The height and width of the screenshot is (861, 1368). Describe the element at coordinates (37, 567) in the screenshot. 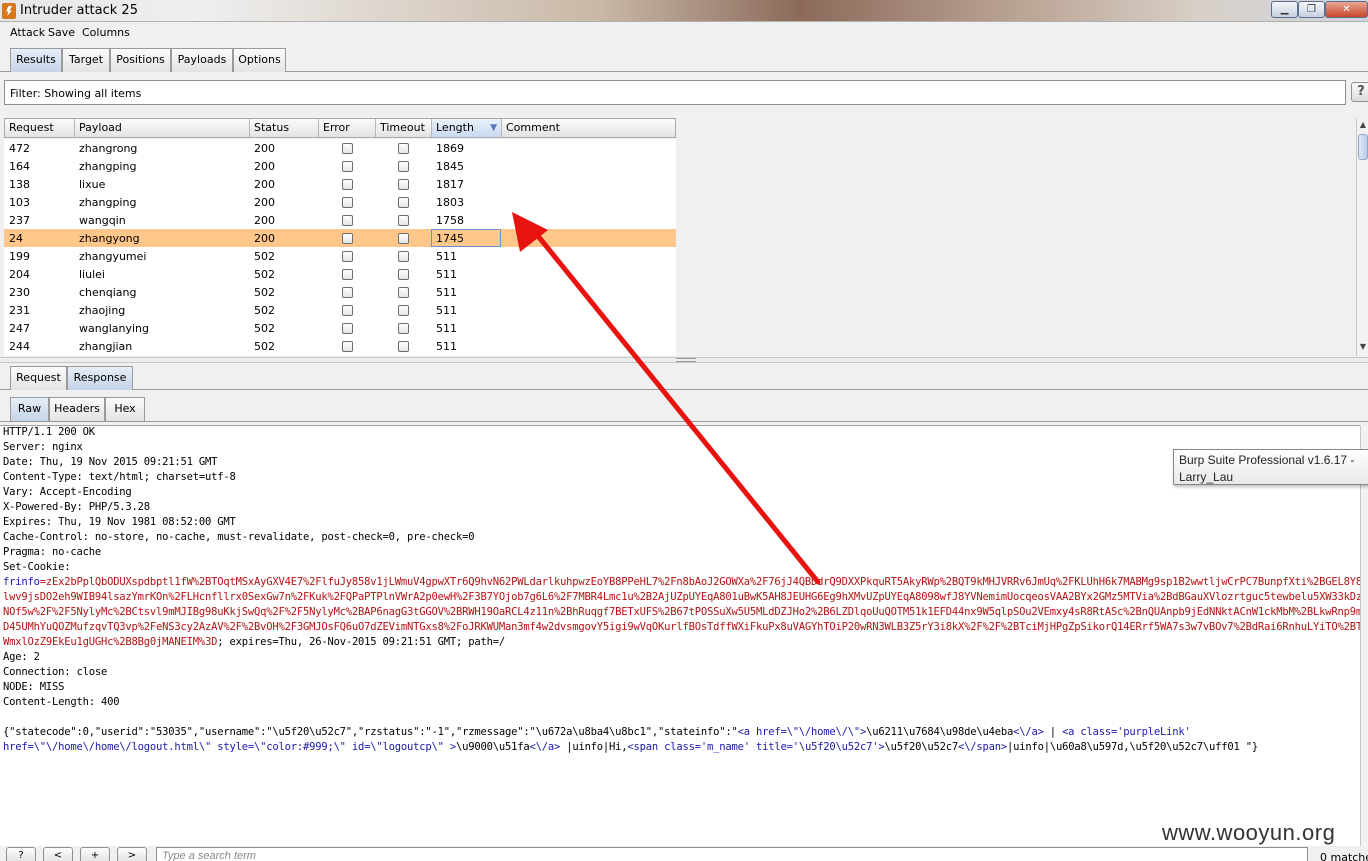

I see `response-header-line: Set-Cookie:` at that location.